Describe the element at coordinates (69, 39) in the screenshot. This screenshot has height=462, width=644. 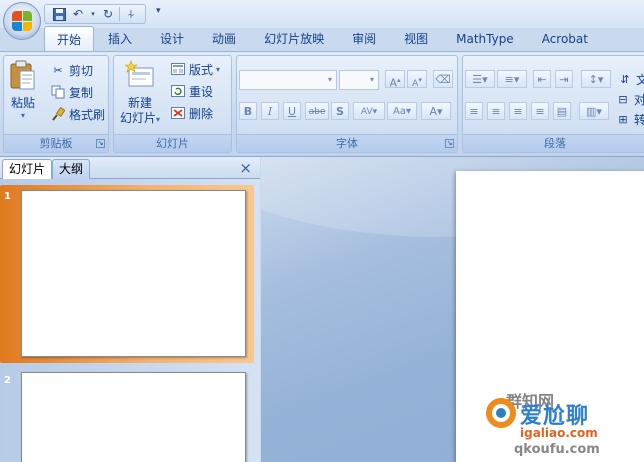
I see `tab-0: 开始` at that location.